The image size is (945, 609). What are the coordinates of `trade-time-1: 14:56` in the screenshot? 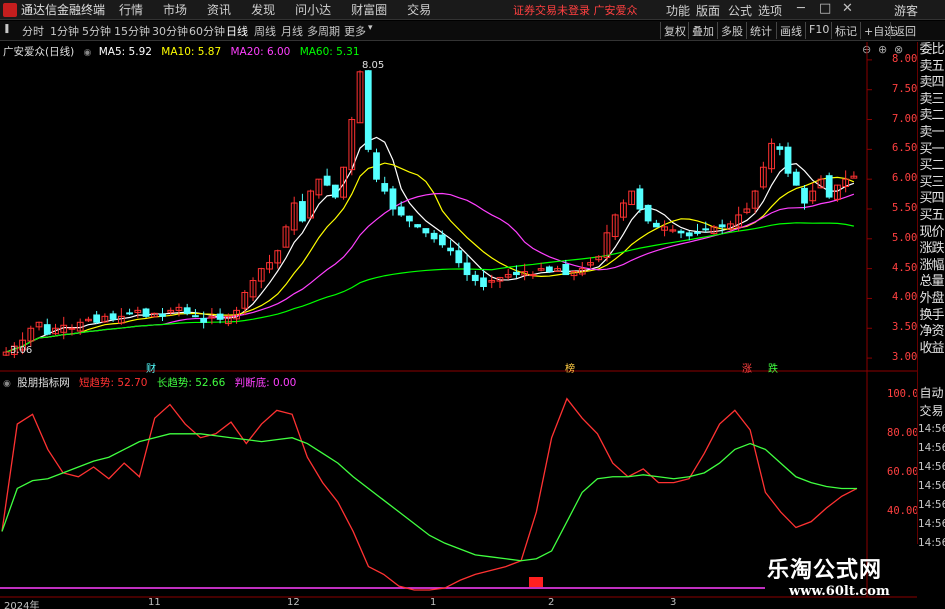 It's located at (931, 448).